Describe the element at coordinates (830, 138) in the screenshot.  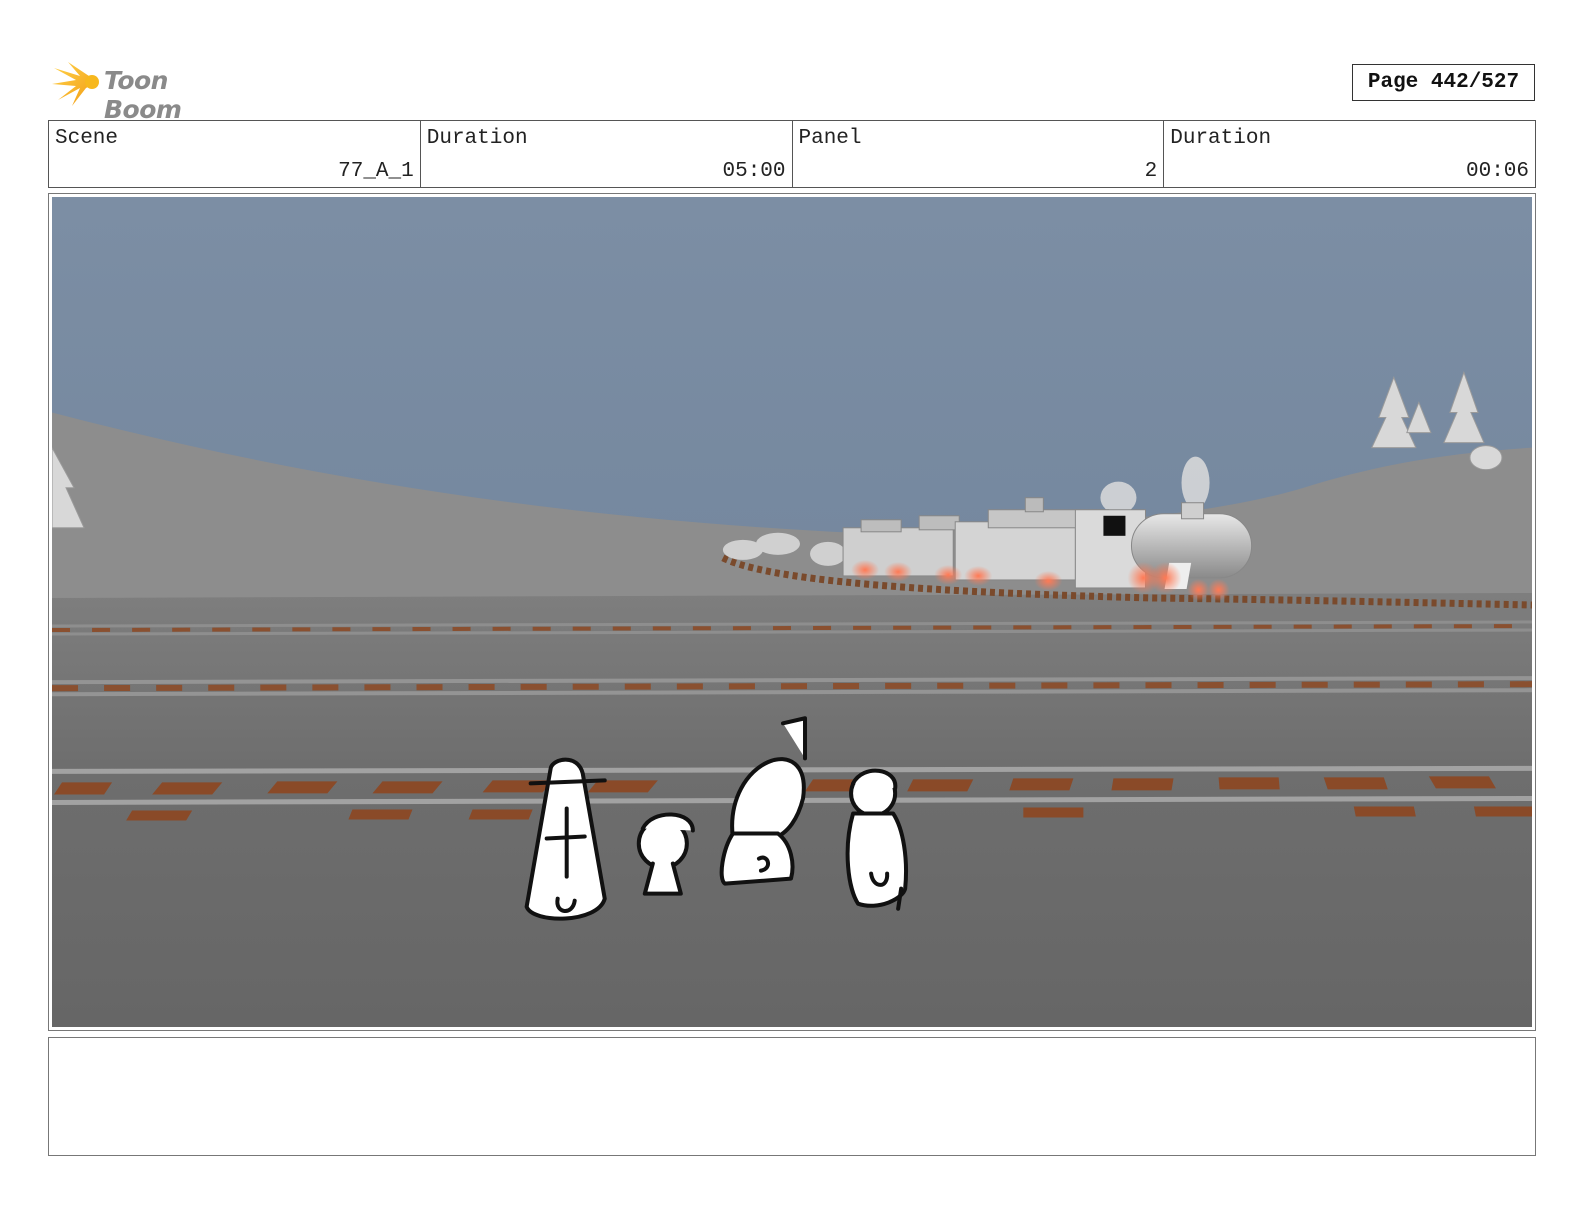
I see `panel-label: Panel` at that location.